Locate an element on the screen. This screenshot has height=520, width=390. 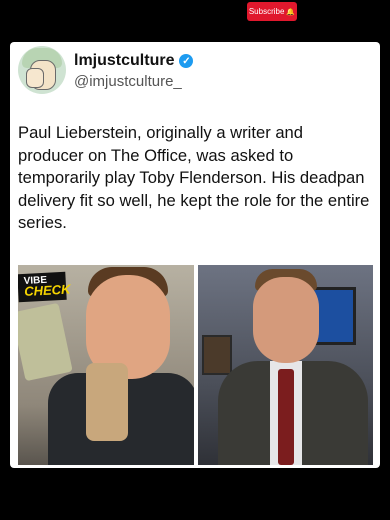
handle: @imjustculture_ is located at coordinates (128, 81).